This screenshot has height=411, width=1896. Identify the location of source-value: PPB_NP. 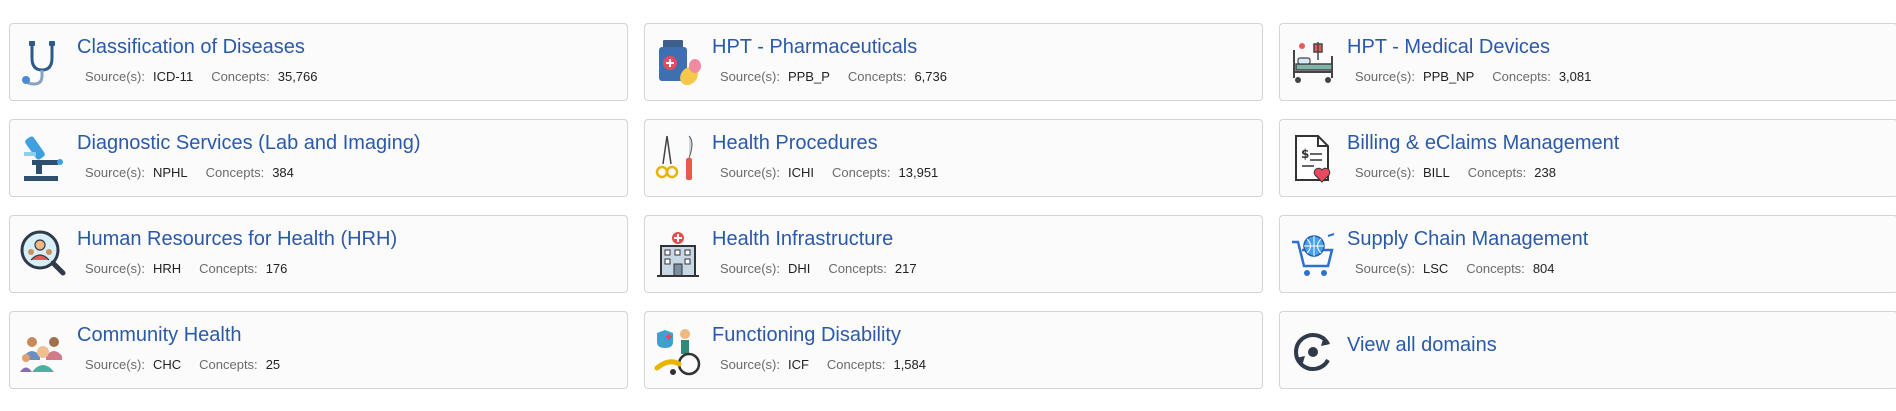
(1448, 76).